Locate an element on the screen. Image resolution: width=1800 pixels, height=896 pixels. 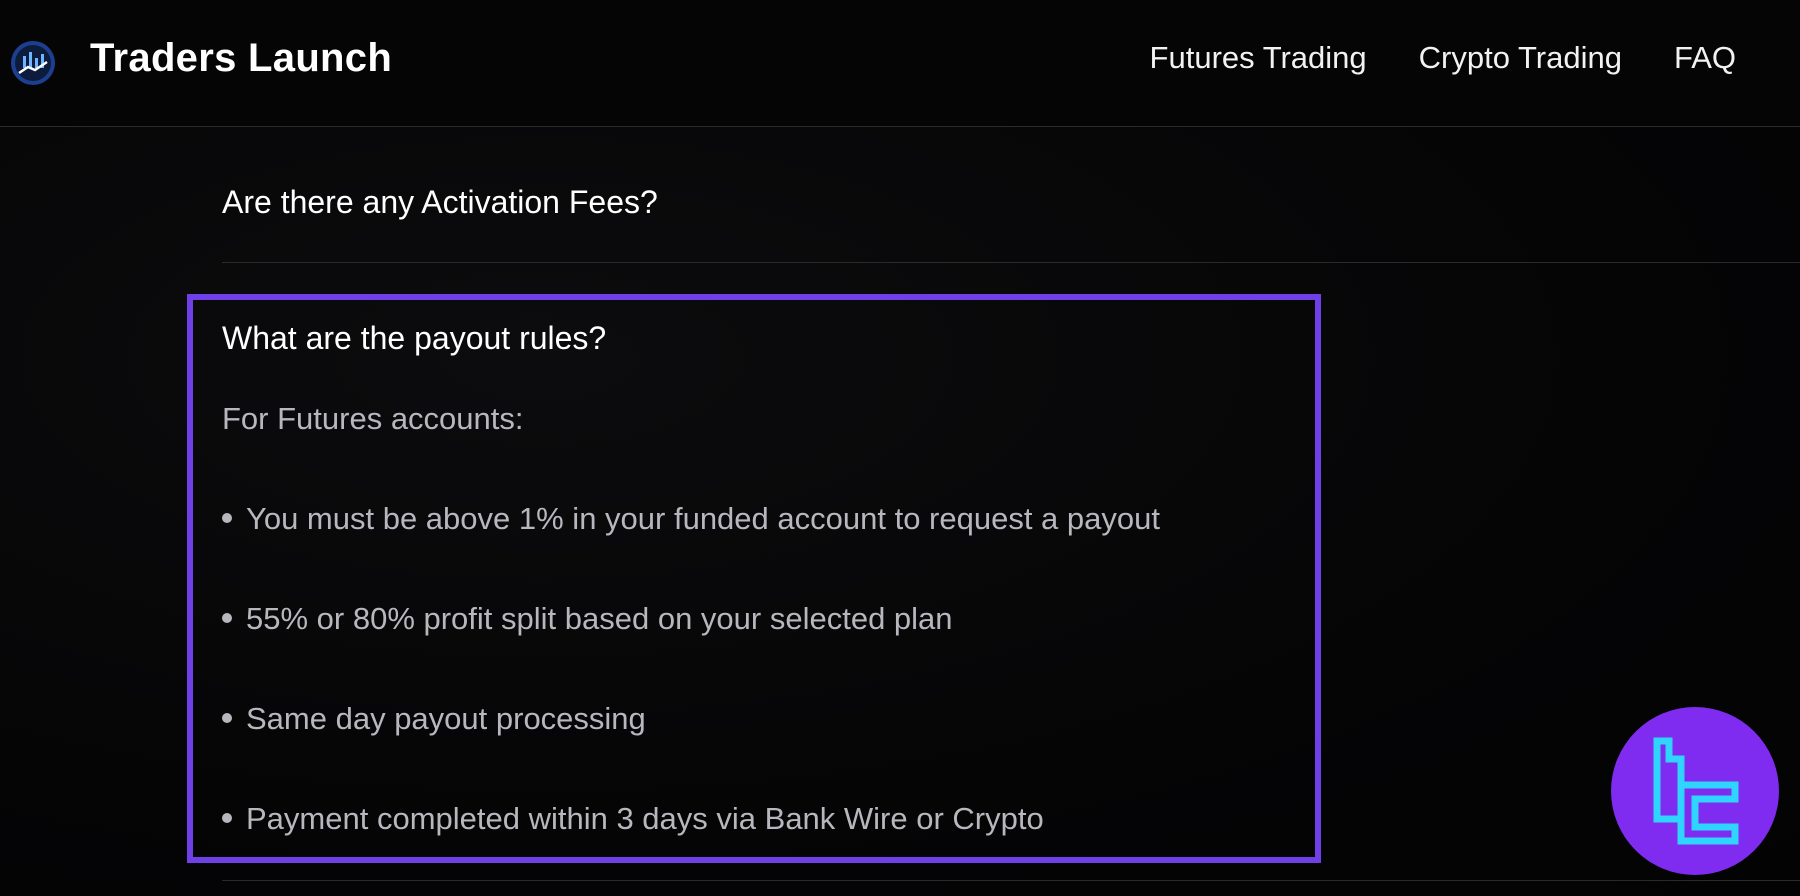
nav-link-faq: FAQ is located at coordinates (1705, 58).